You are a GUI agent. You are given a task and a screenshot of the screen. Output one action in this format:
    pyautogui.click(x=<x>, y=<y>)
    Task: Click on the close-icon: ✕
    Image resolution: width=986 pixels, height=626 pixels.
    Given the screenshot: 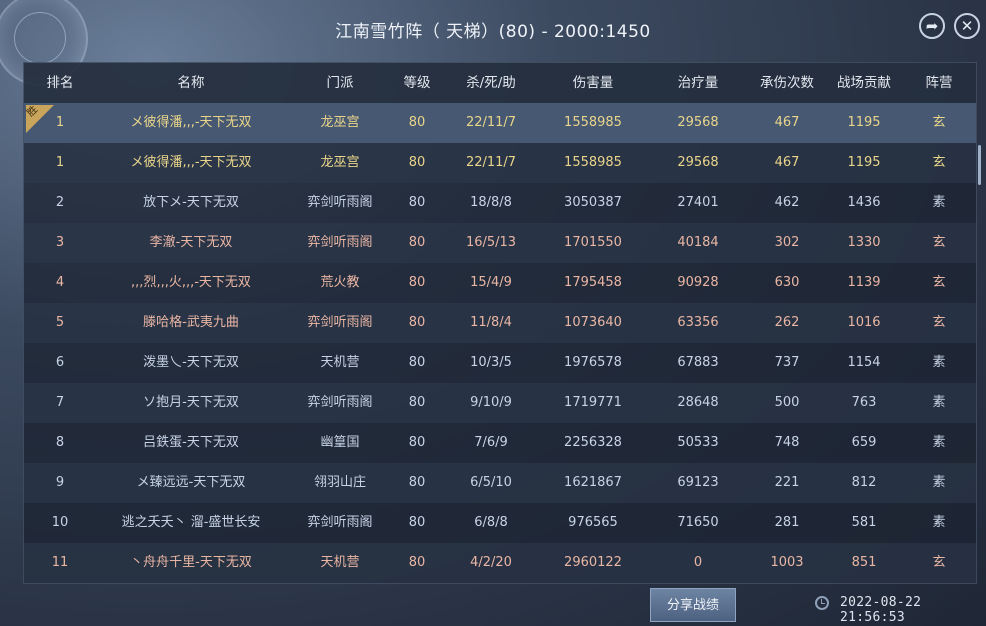 What is the action you would take?
    pyautogui.click(x=967, y=26)
    